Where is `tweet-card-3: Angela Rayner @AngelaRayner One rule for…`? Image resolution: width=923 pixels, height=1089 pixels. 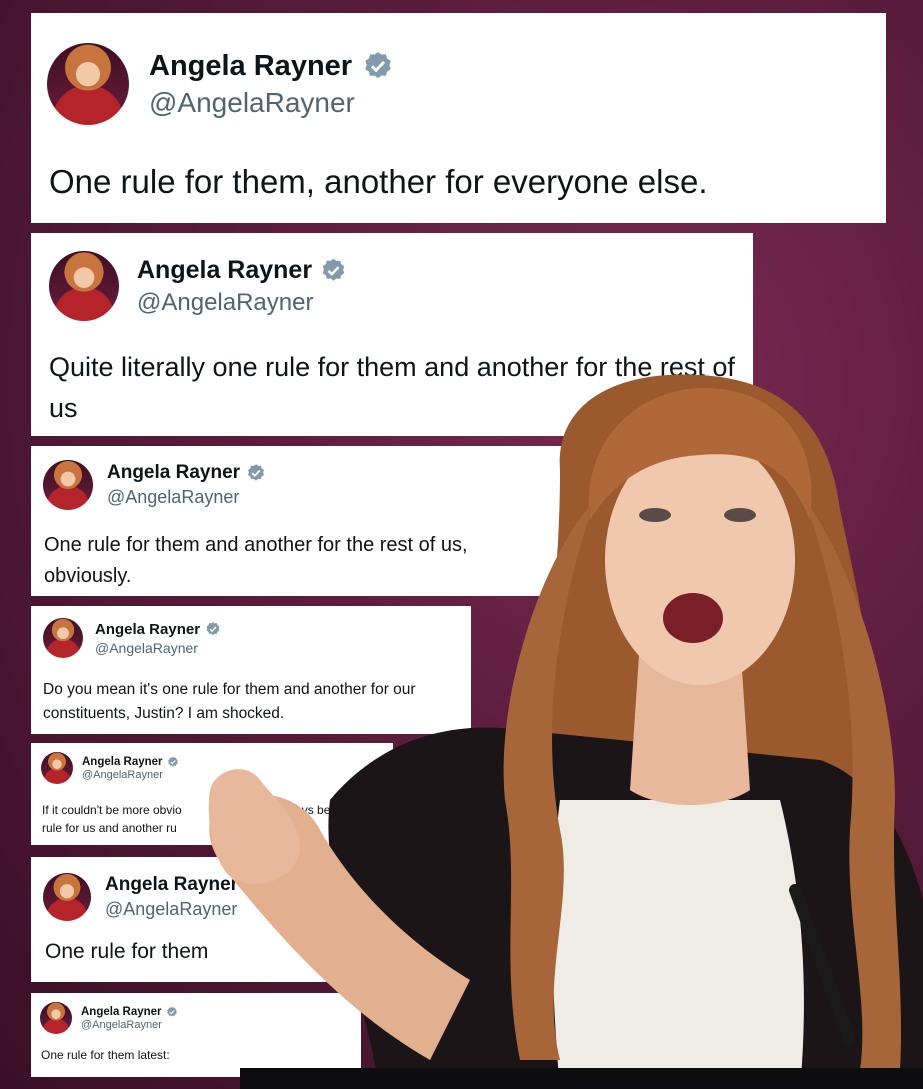
tweet-card-3: Angela Rayner @AngelaRayner One rule for… is located at coordinates (299, 521).